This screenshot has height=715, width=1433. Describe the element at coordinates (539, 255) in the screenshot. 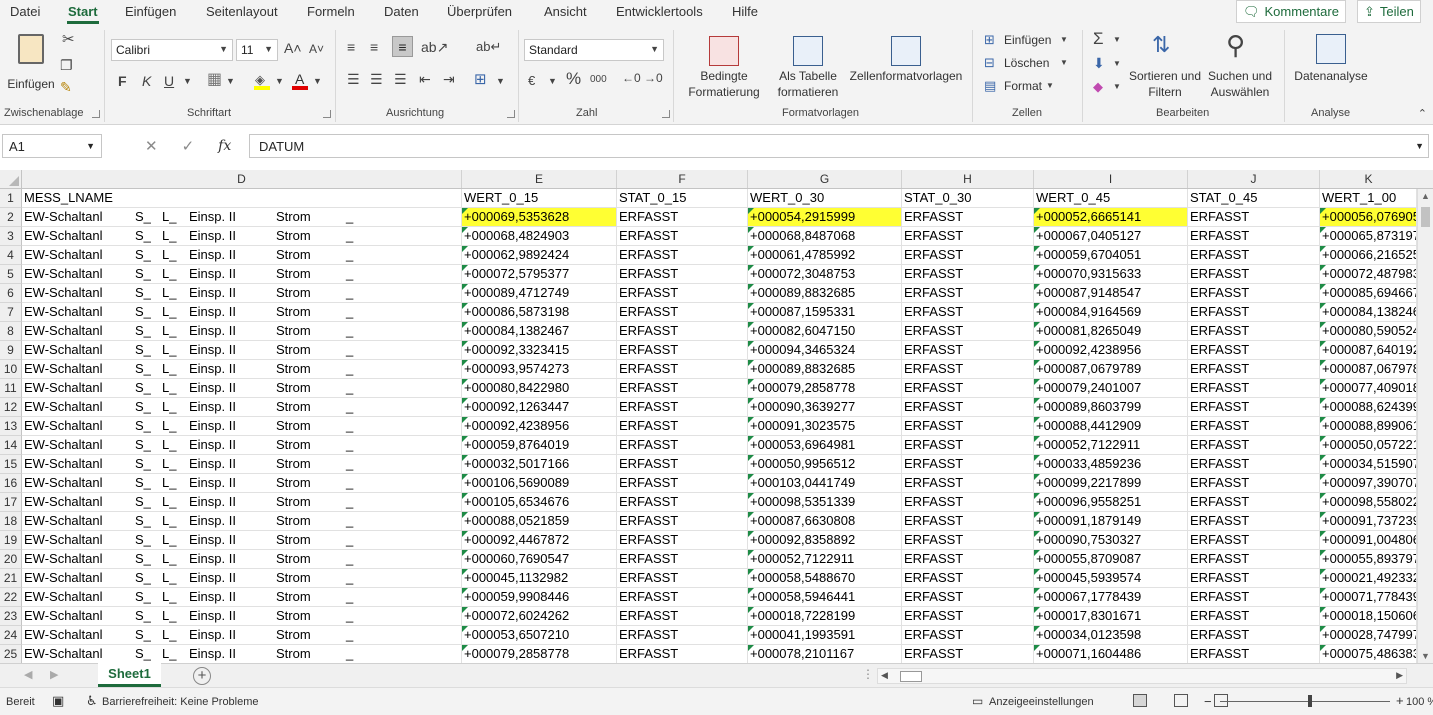

I see `cell-e: +000062,9892424` at that location.